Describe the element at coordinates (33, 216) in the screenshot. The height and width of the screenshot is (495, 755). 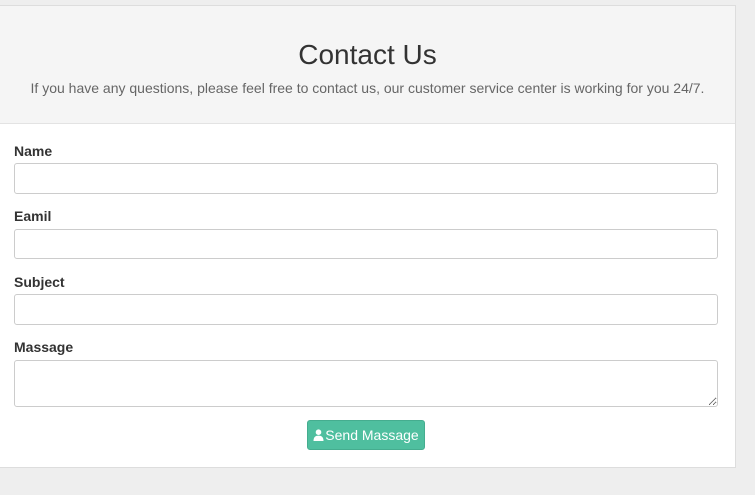
I see `email-label: Eamil` at that location.